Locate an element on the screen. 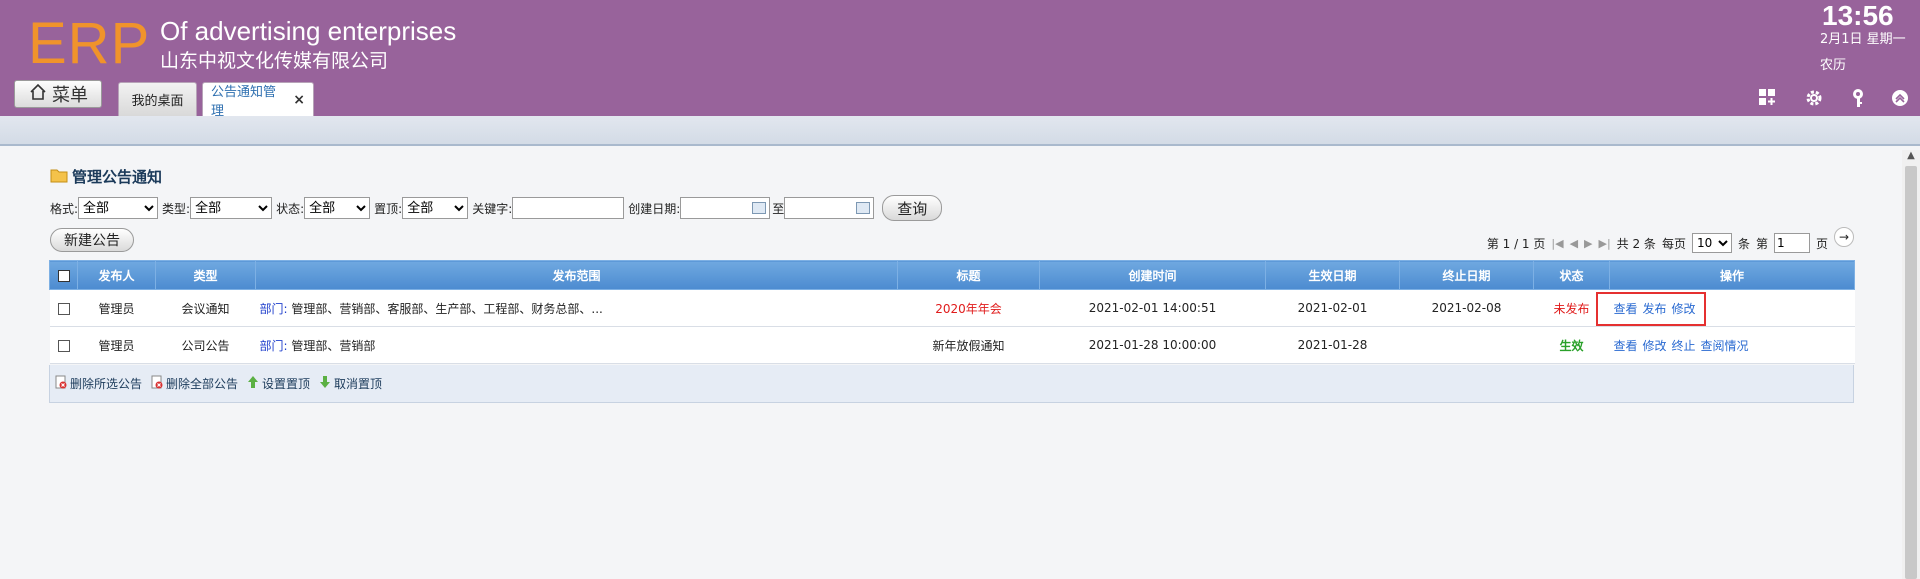 The image size is (1920, 579). cancel-top-button: 取消置顶 is located at coordinates (350, 383).